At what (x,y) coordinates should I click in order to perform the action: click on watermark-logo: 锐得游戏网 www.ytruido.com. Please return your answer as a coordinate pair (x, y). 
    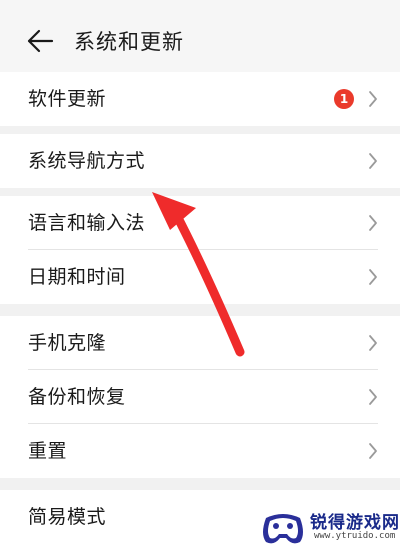
    Looking at the image, I should click on (330, 528).